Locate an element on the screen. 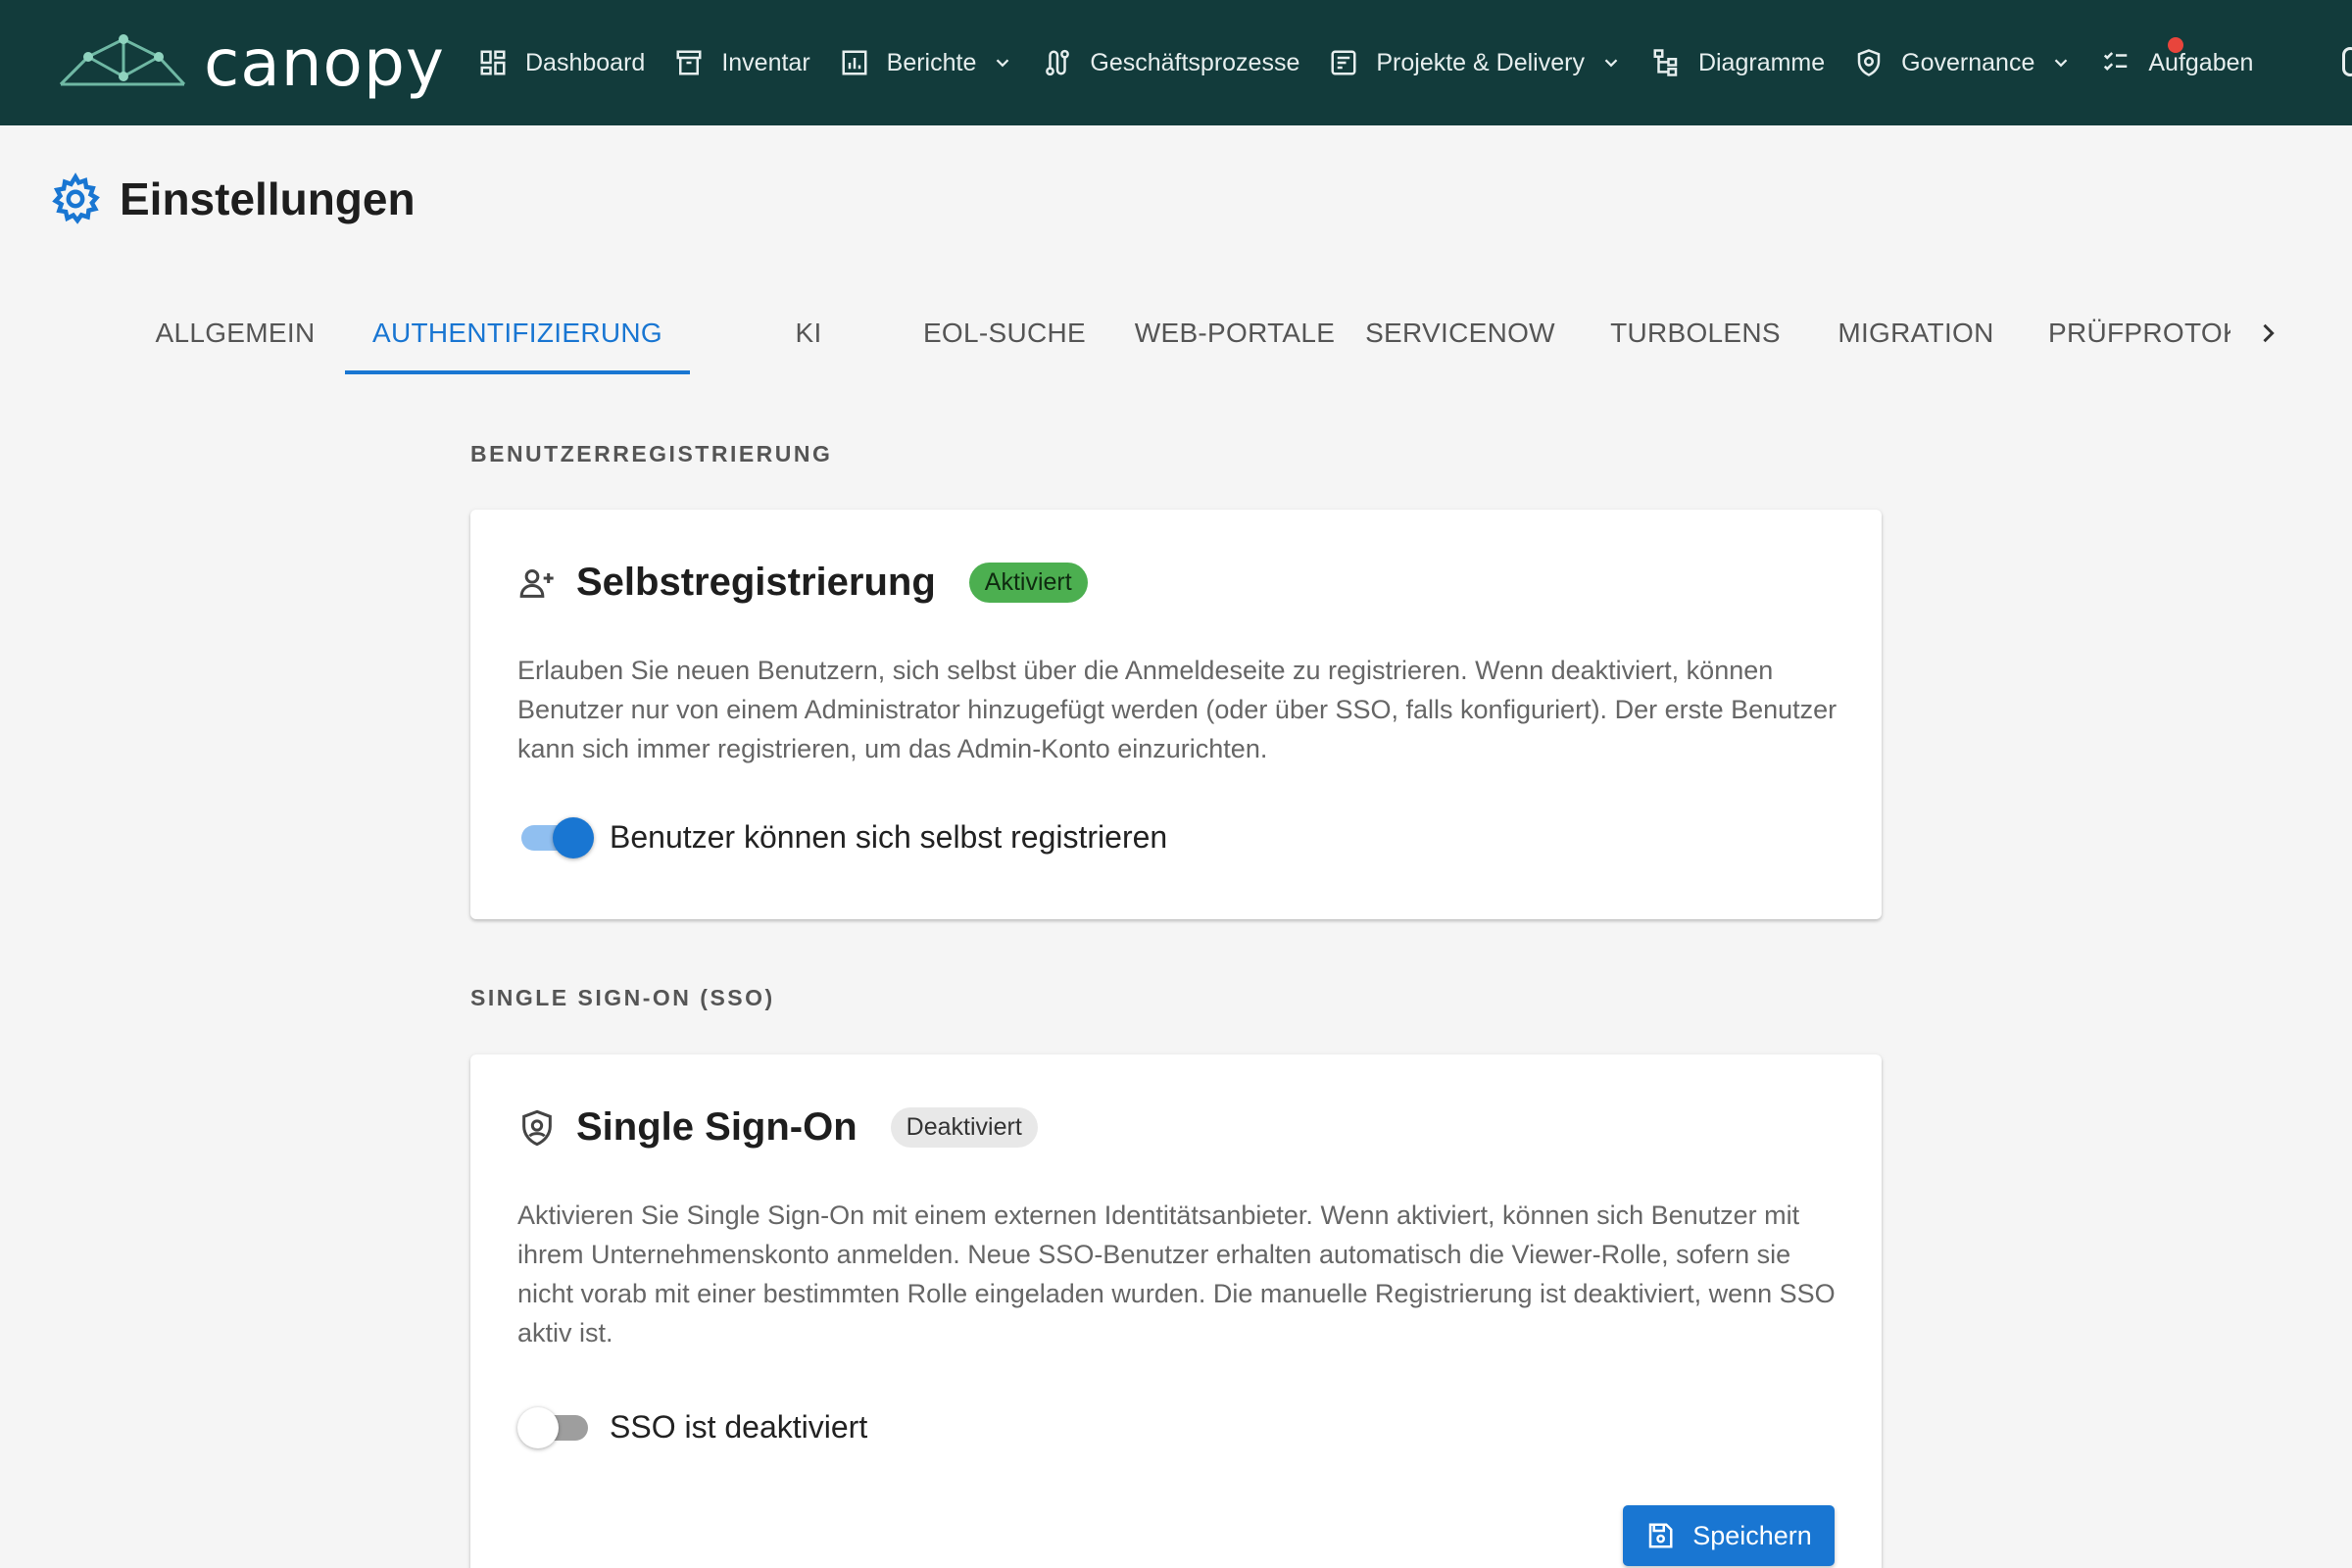 The width and height of the screenshot is (2352, 1568). save-button: Speichern is located at coordinates (1729, 1535).